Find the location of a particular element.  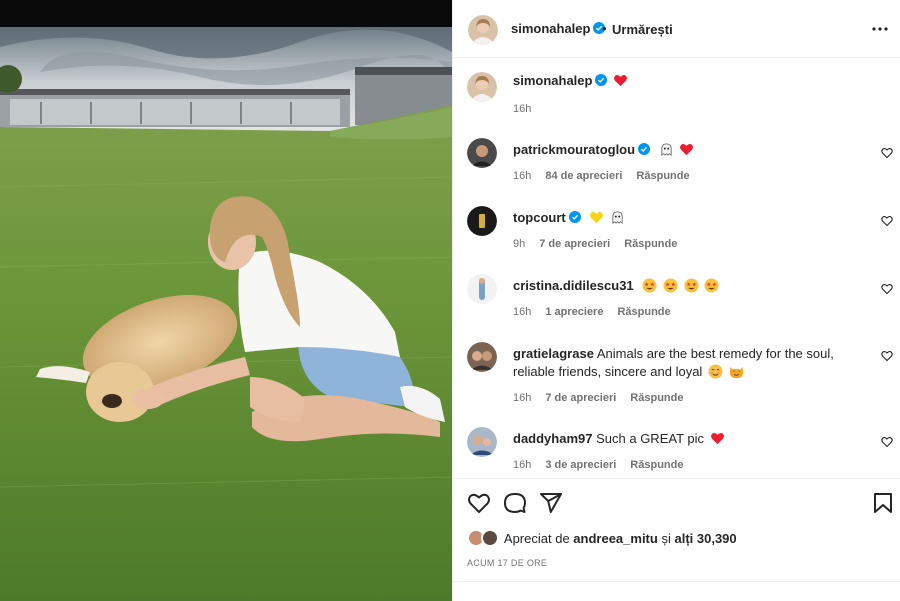

likers-avatars is located at coordinates (484, 538).